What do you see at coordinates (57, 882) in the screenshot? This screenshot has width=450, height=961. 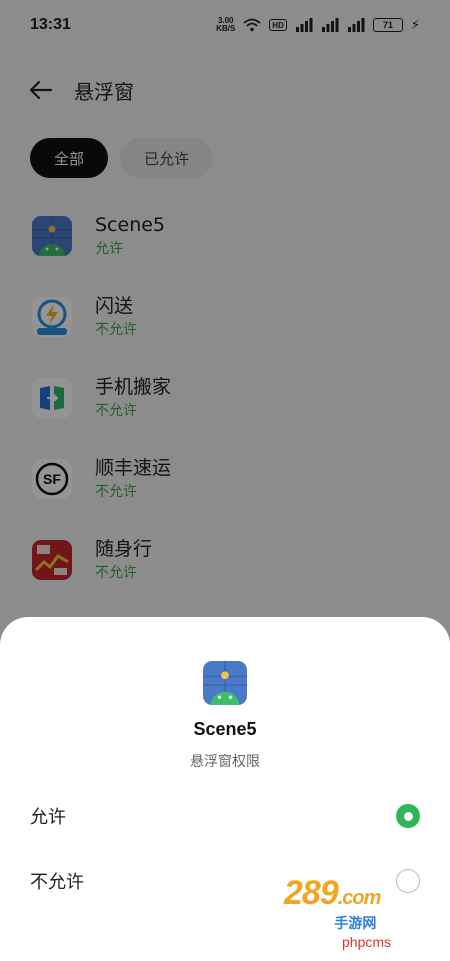 I see `option-label: 不允许` at bounding box center [57, 882].